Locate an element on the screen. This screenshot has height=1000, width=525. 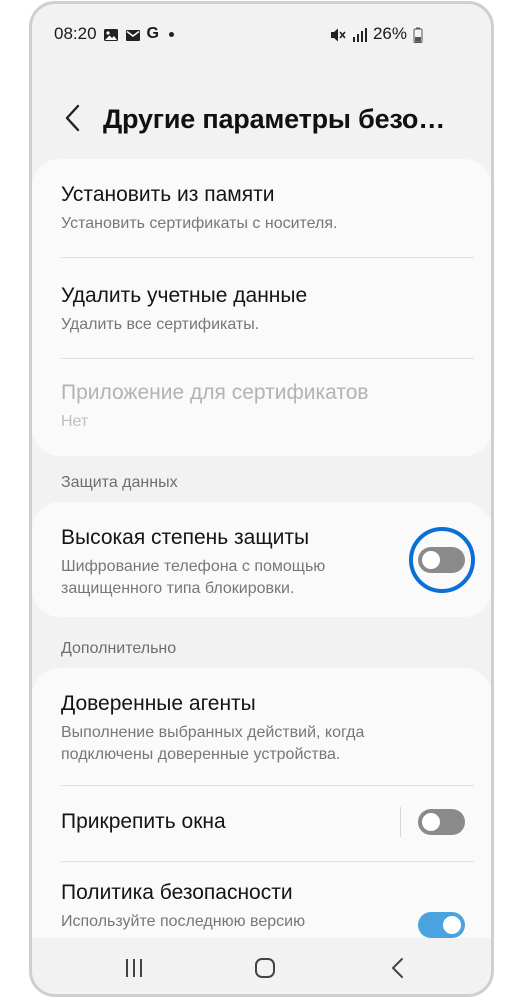
home-button is located at coordinates (265, 968).